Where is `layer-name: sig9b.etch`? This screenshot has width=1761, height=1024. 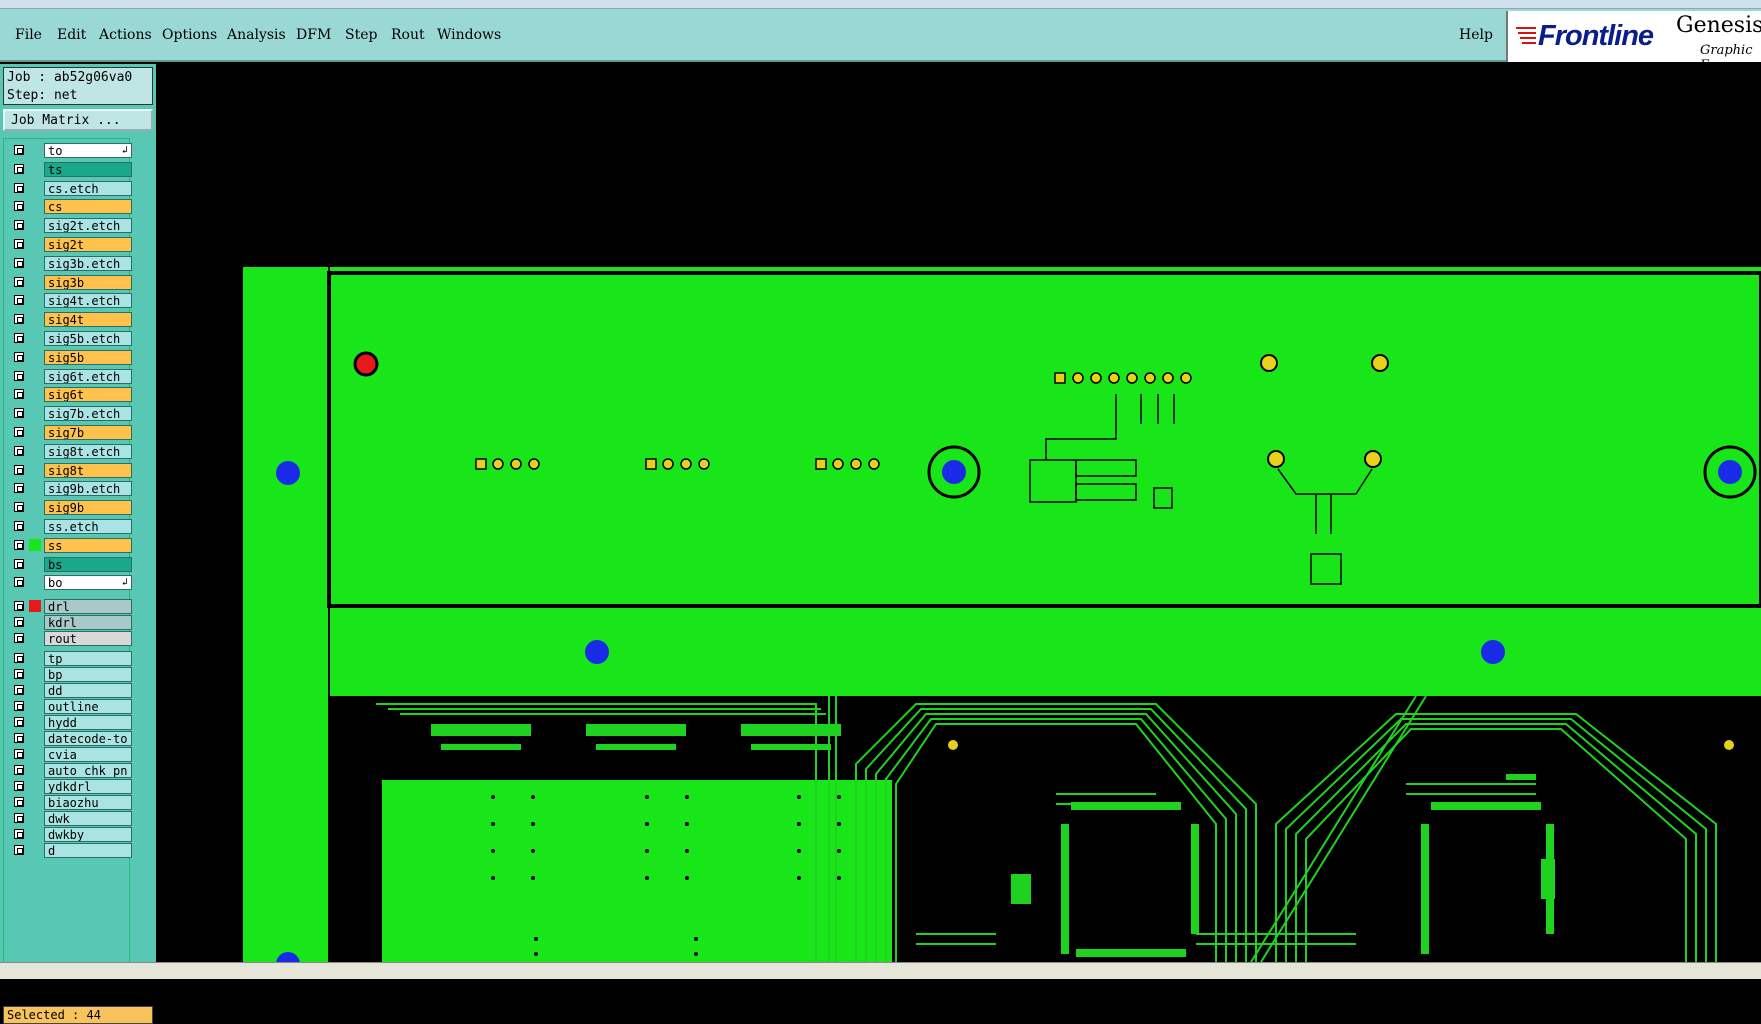 layer-name: sig9b.etch is located at coordinates (88, 489).